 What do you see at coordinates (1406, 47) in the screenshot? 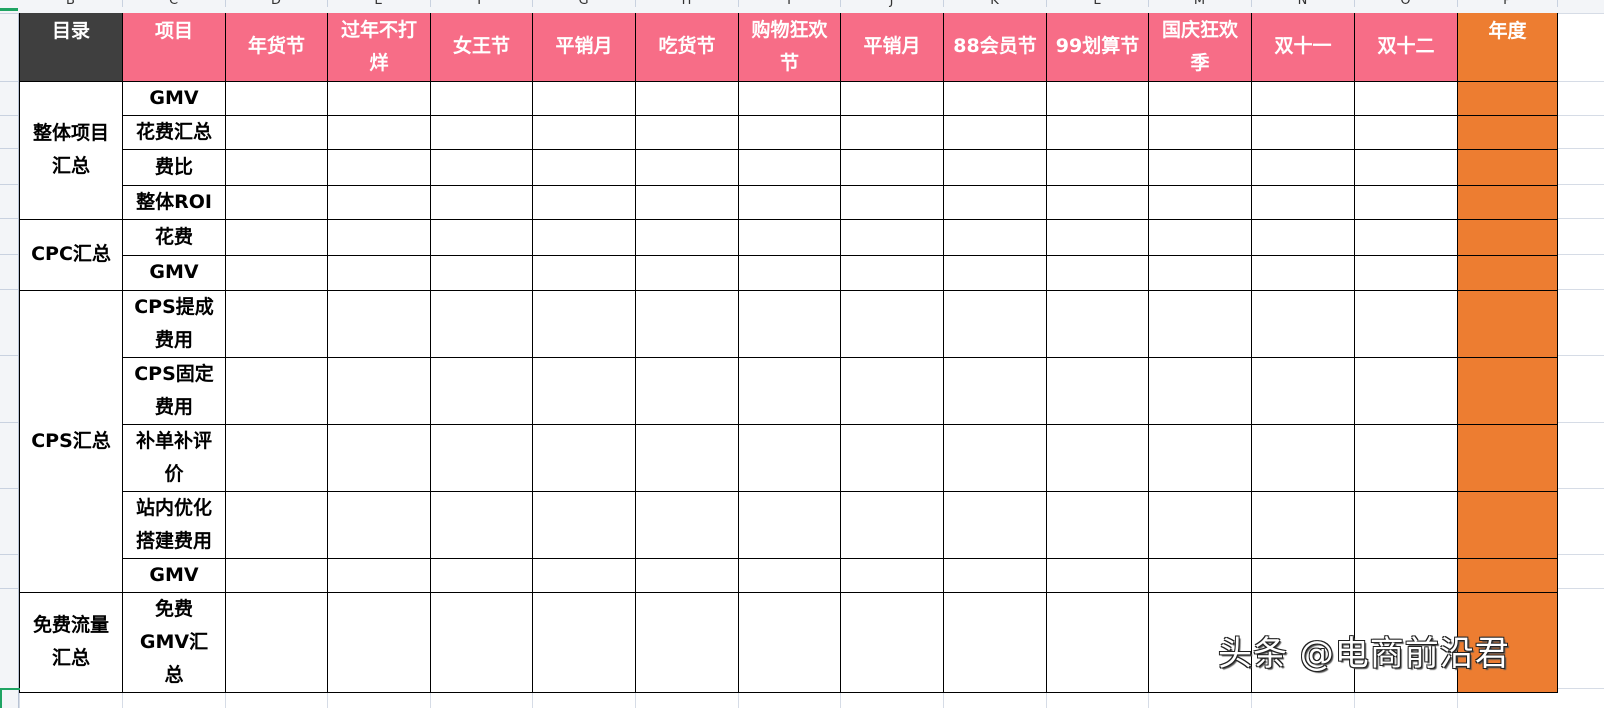
I see `header-cell-period: 双十二` at bounding box center [1406, 47].